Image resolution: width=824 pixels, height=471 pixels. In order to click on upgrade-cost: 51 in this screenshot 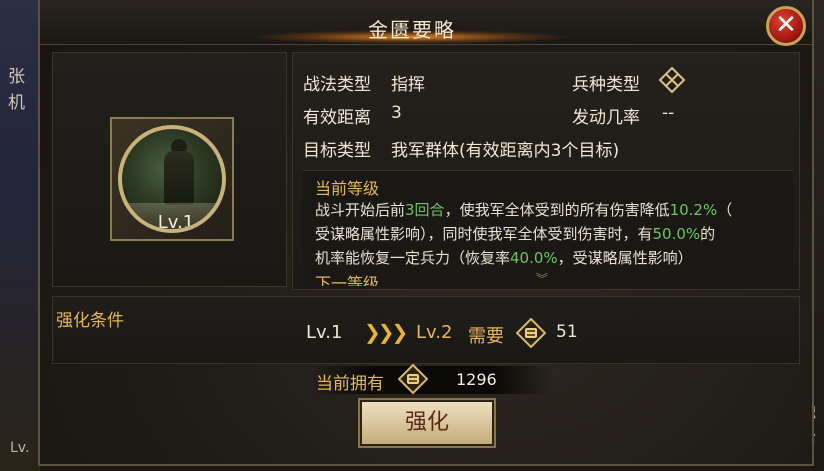, I will do `click(567, 332)`.